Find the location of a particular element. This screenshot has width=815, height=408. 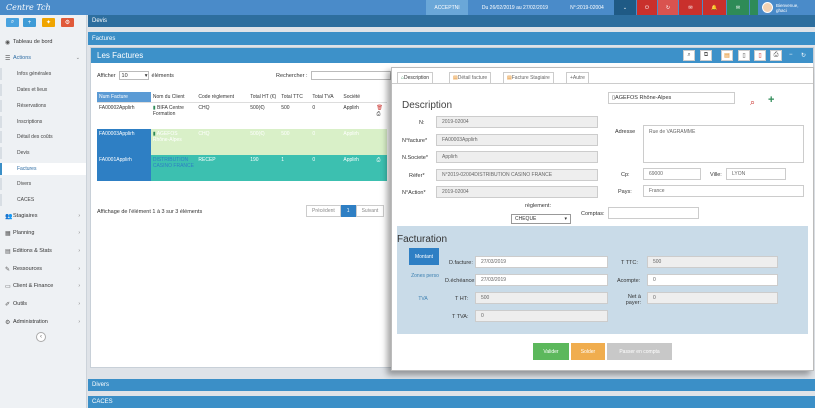

sidebar-subitem: Inscriptions is located at coordinates (43, 122).